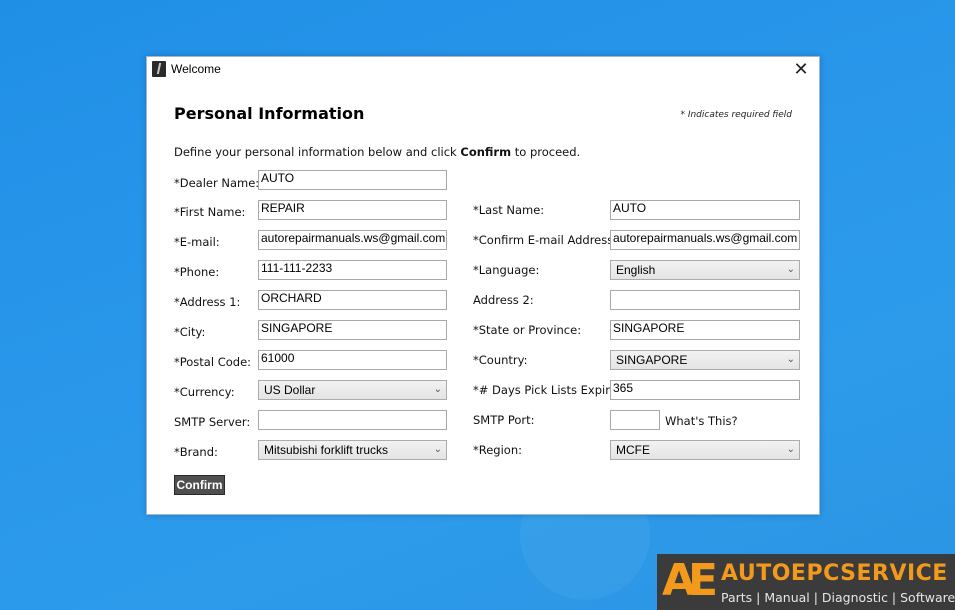  I want to click on currency-select: US Dollar ⌄, so click(352, 390).